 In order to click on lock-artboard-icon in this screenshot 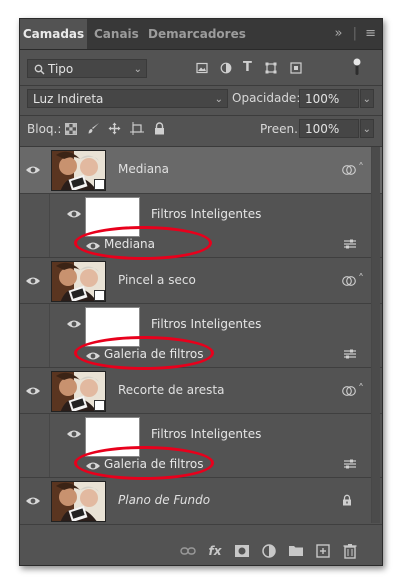, I will do `click(137, 128)`.